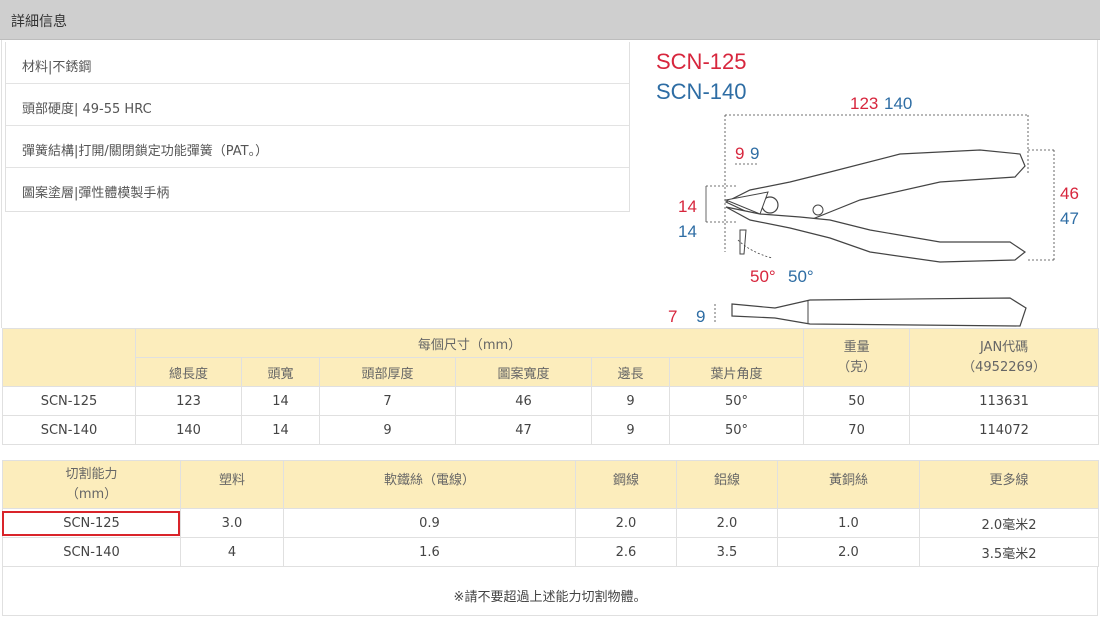  What do you see at coordinates (188, 430) in the screenshot?
I see `cell: 140` at bounding box center [188, 430].